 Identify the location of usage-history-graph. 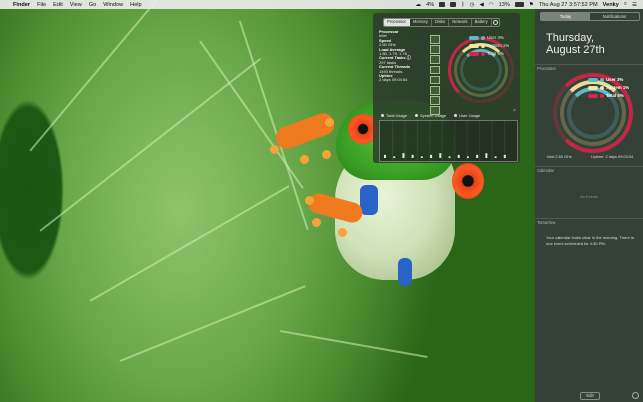
(448, 141).